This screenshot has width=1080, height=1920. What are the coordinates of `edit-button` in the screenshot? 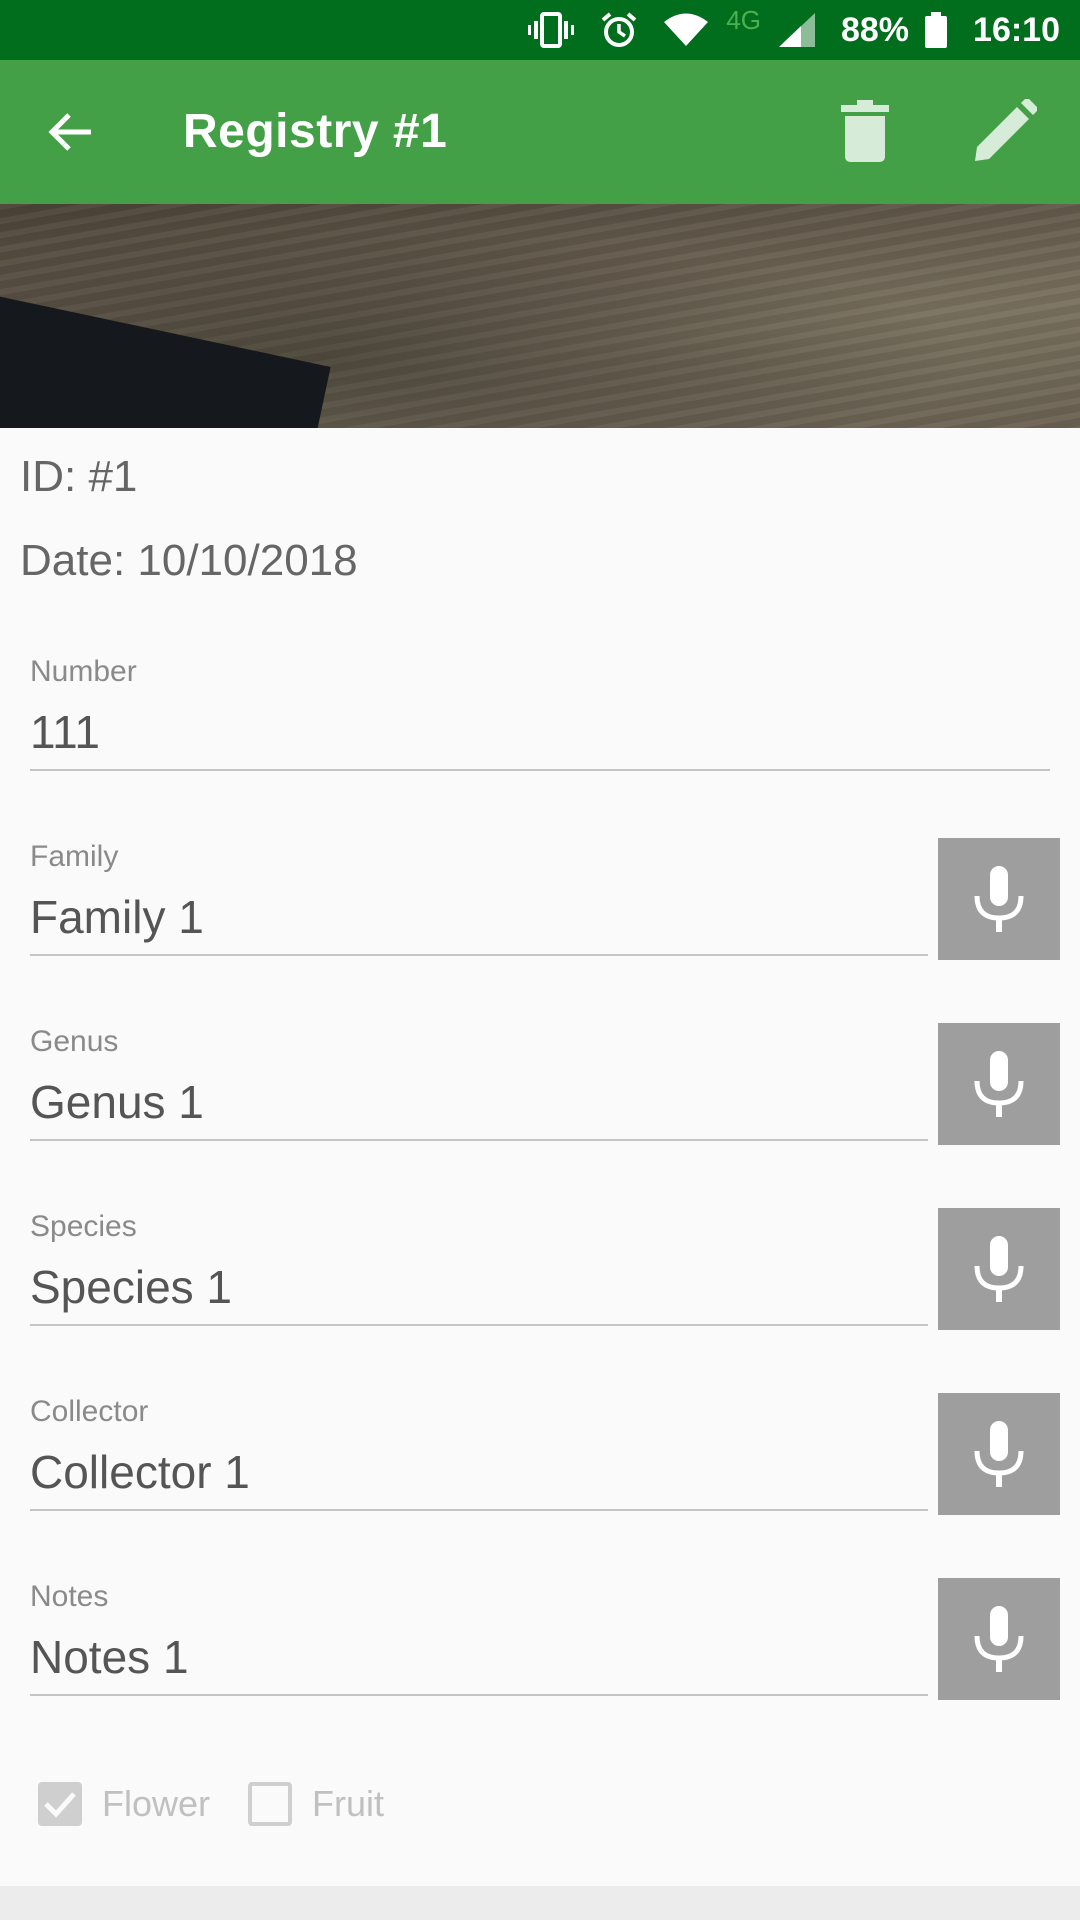 It's located at (1005, 131).